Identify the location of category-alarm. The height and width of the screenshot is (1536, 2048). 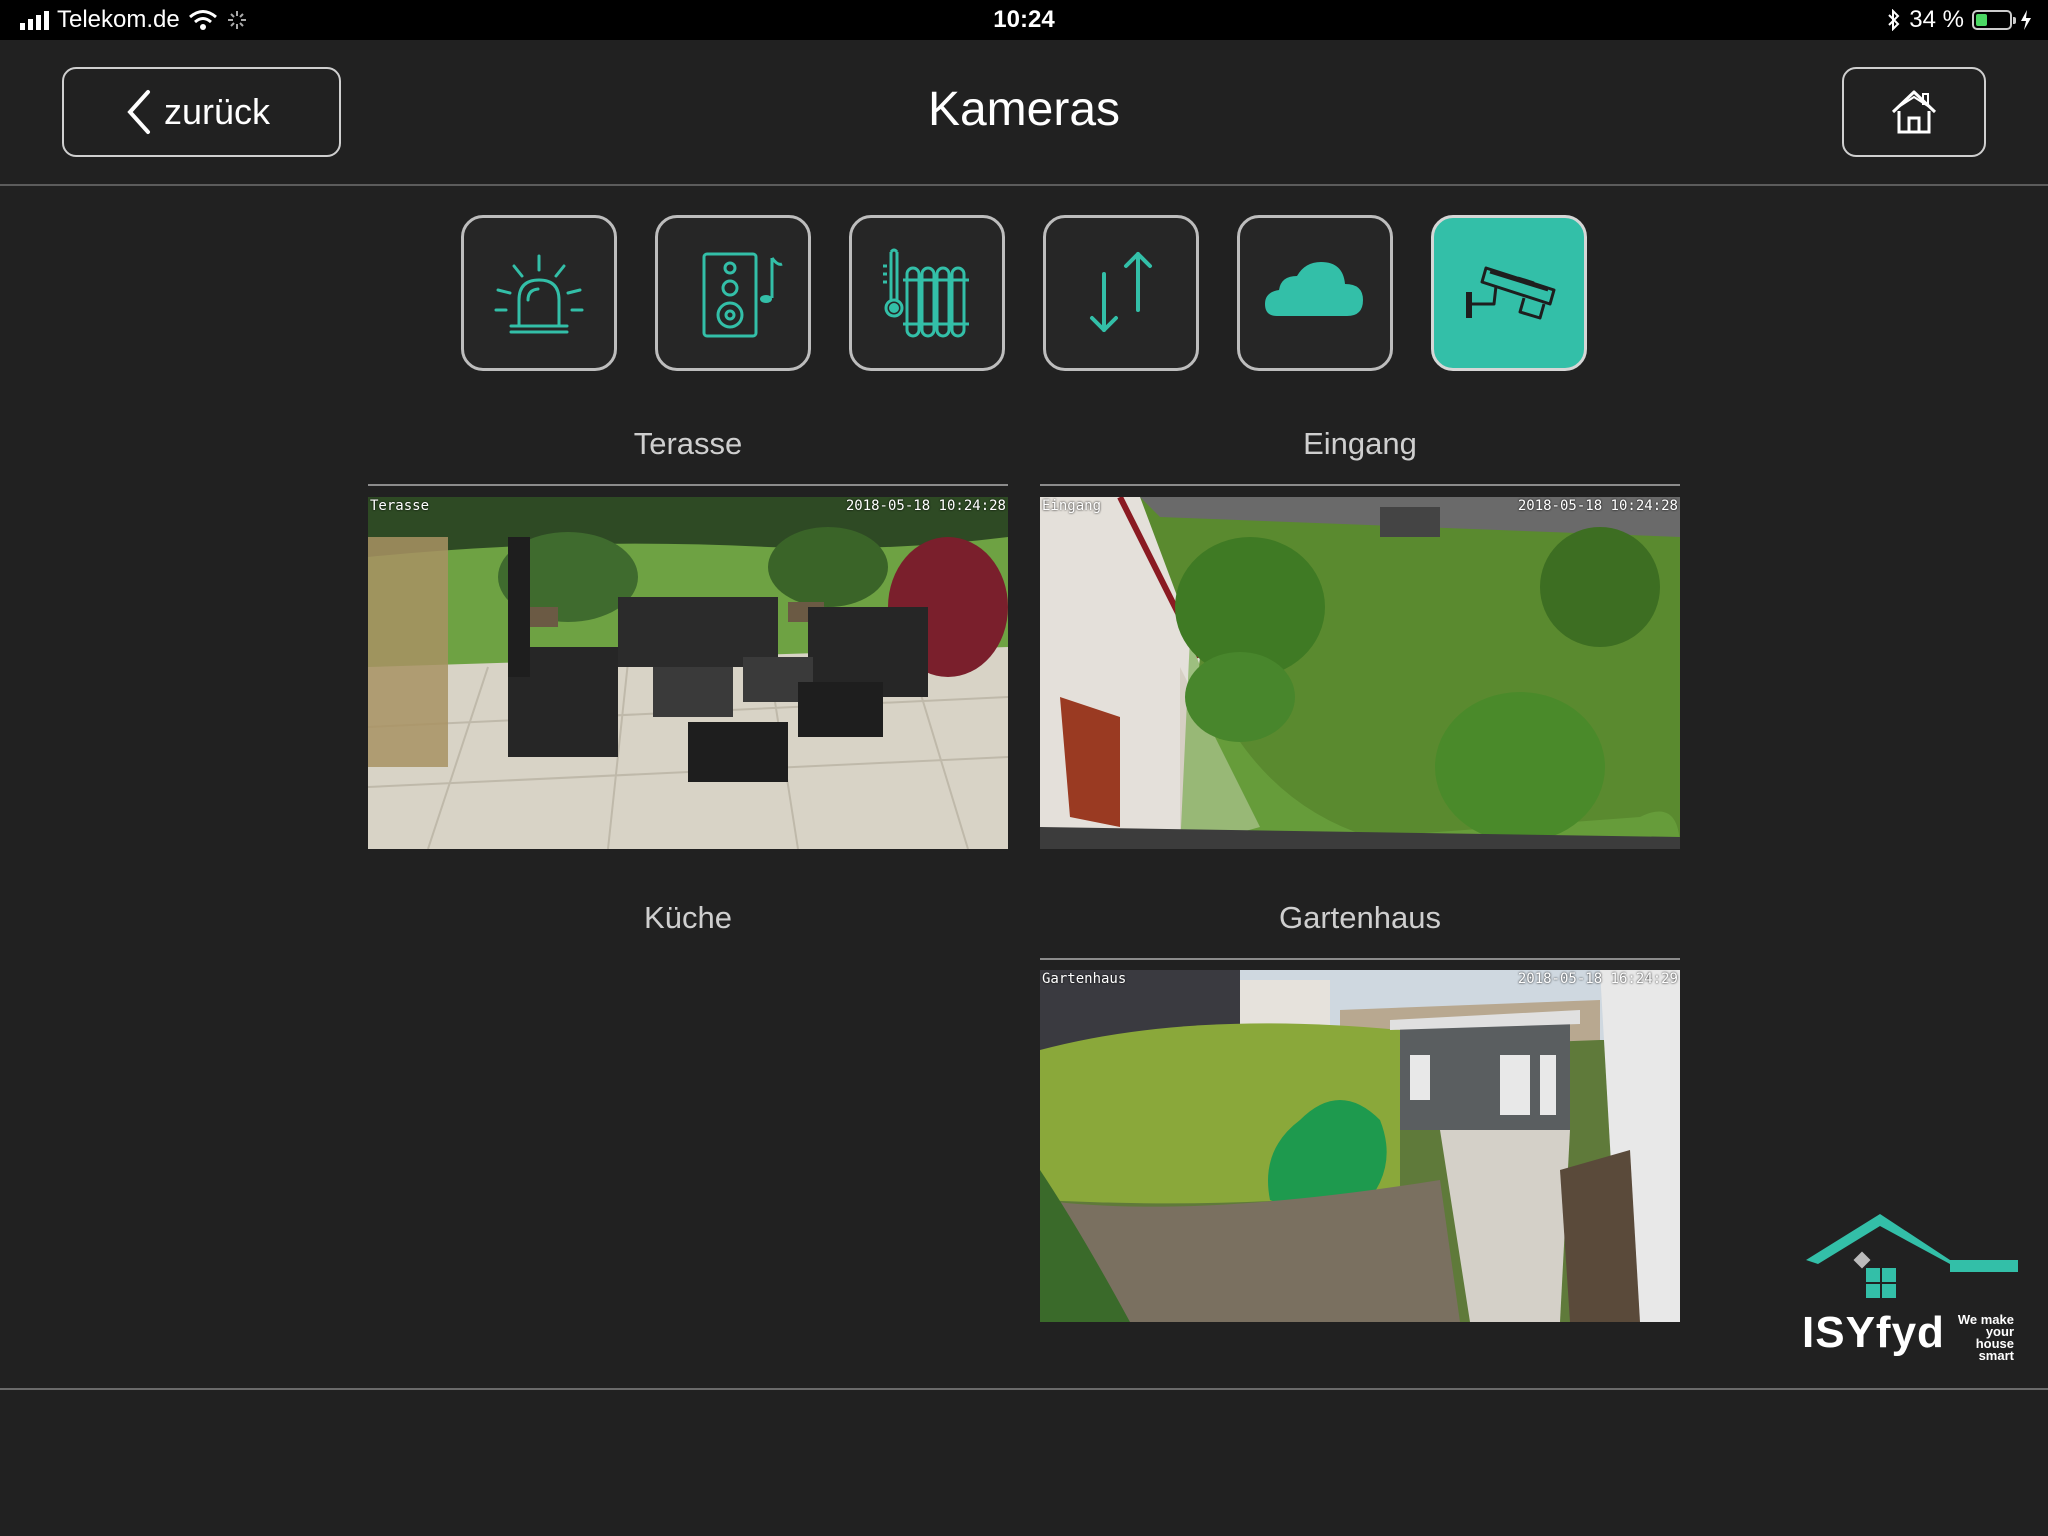
(539, 293).